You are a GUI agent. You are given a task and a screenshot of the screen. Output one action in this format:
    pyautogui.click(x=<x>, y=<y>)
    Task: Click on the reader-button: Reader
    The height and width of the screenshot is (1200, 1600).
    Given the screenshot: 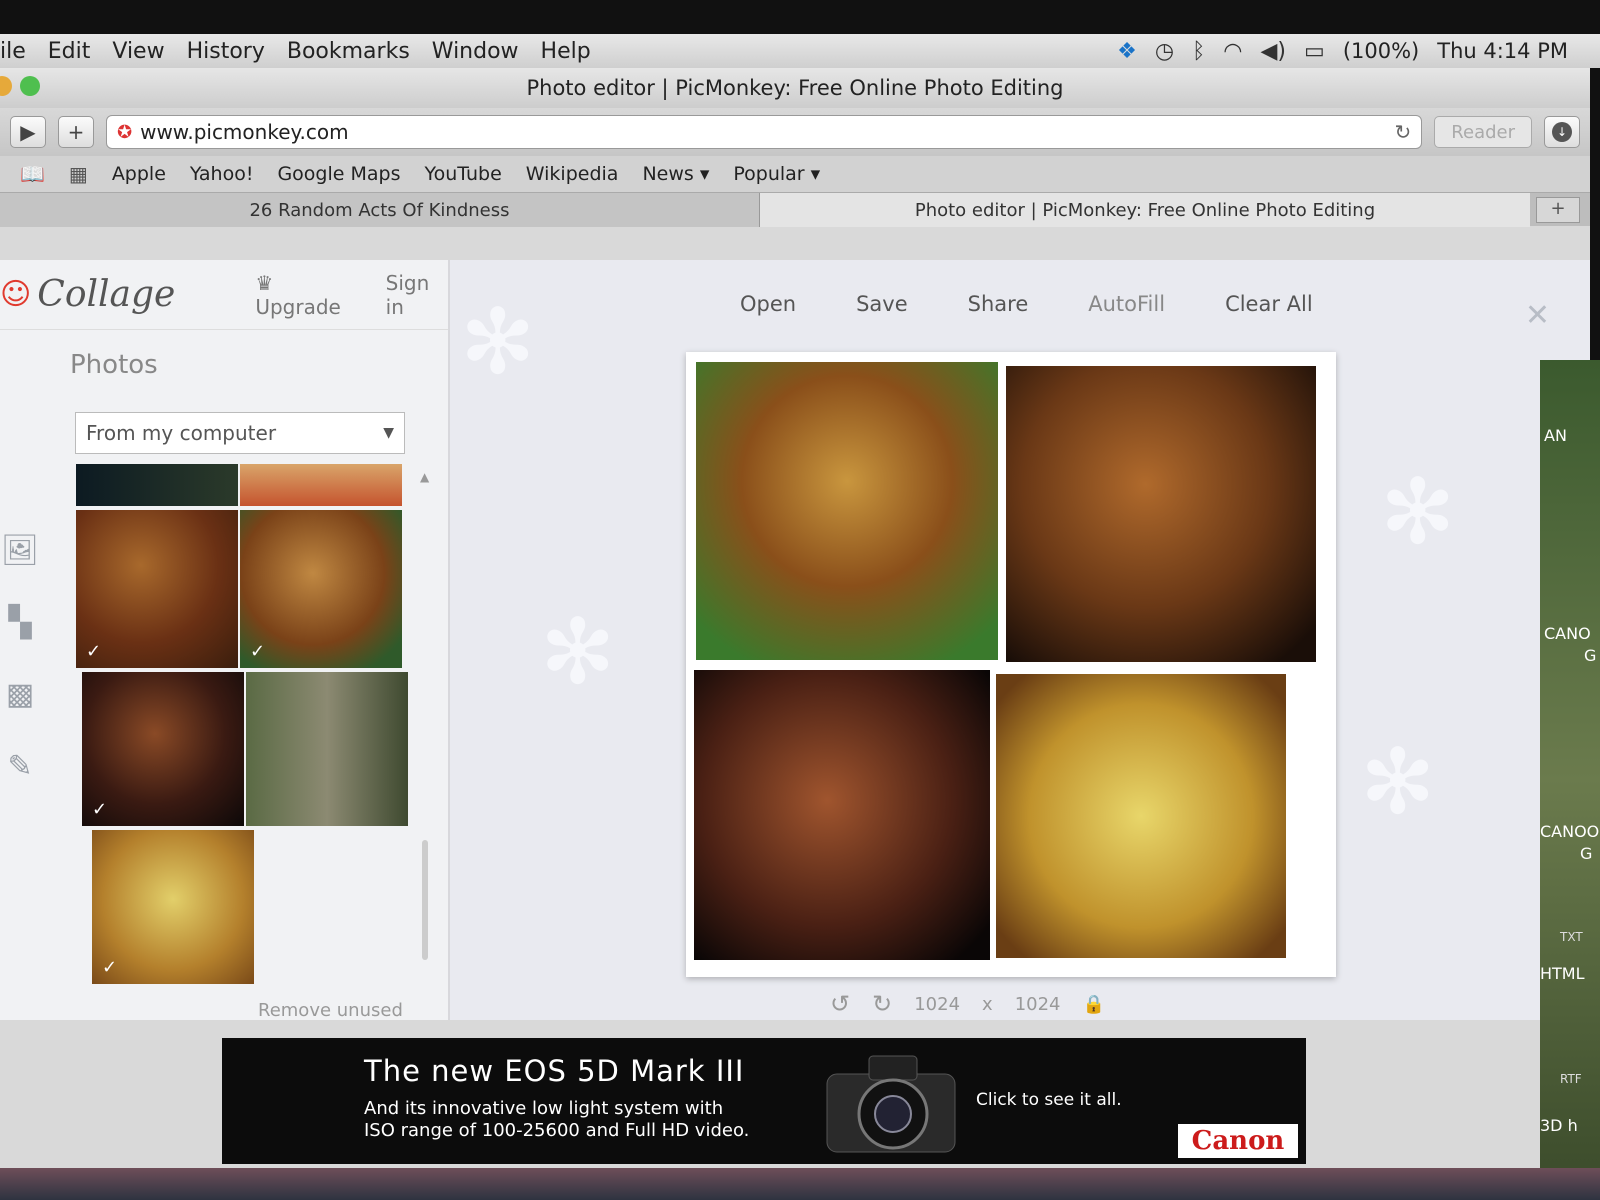 What is the action you would take?
    pyautogui.click(x=1483, y=132)
    